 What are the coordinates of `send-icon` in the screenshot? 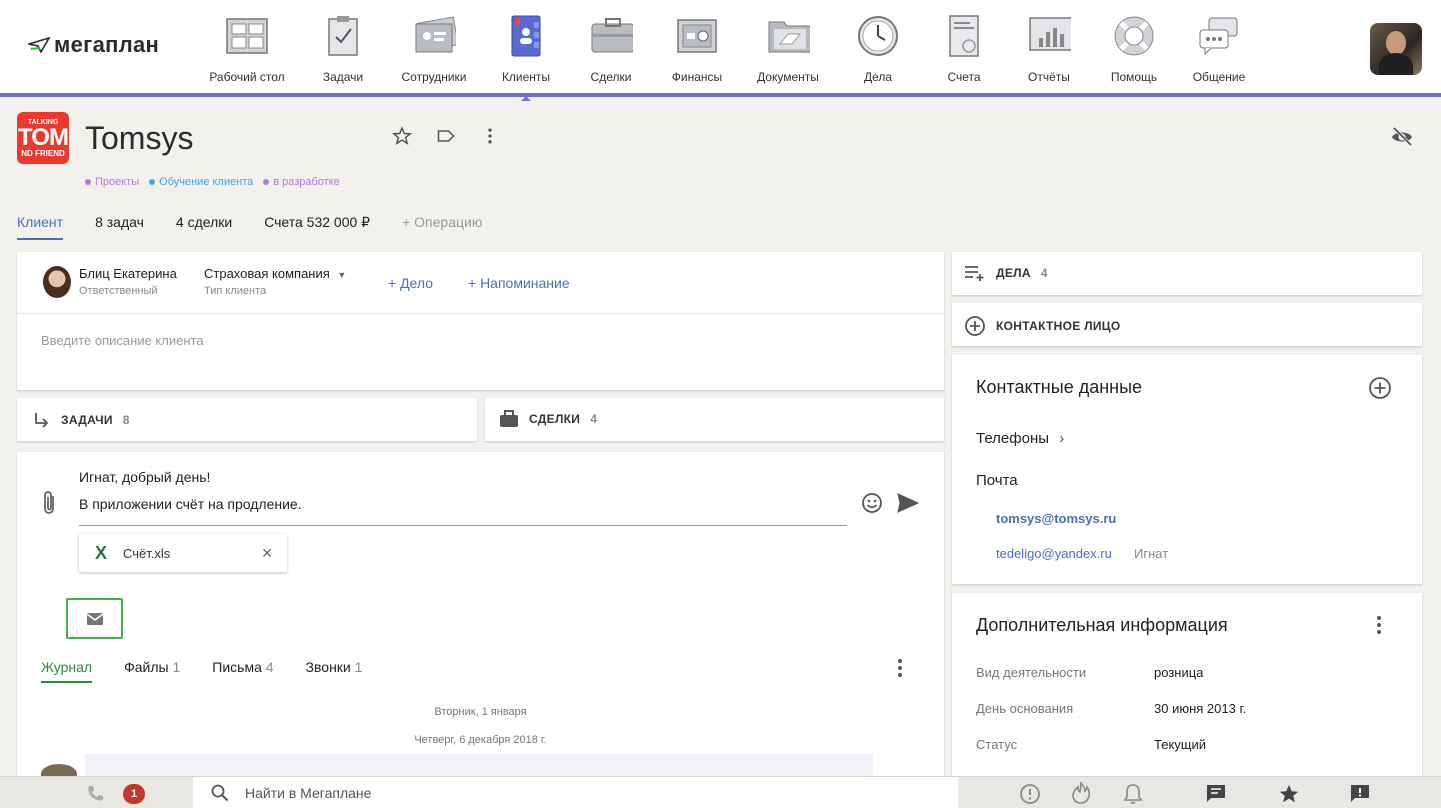 It's located at (908, 504).